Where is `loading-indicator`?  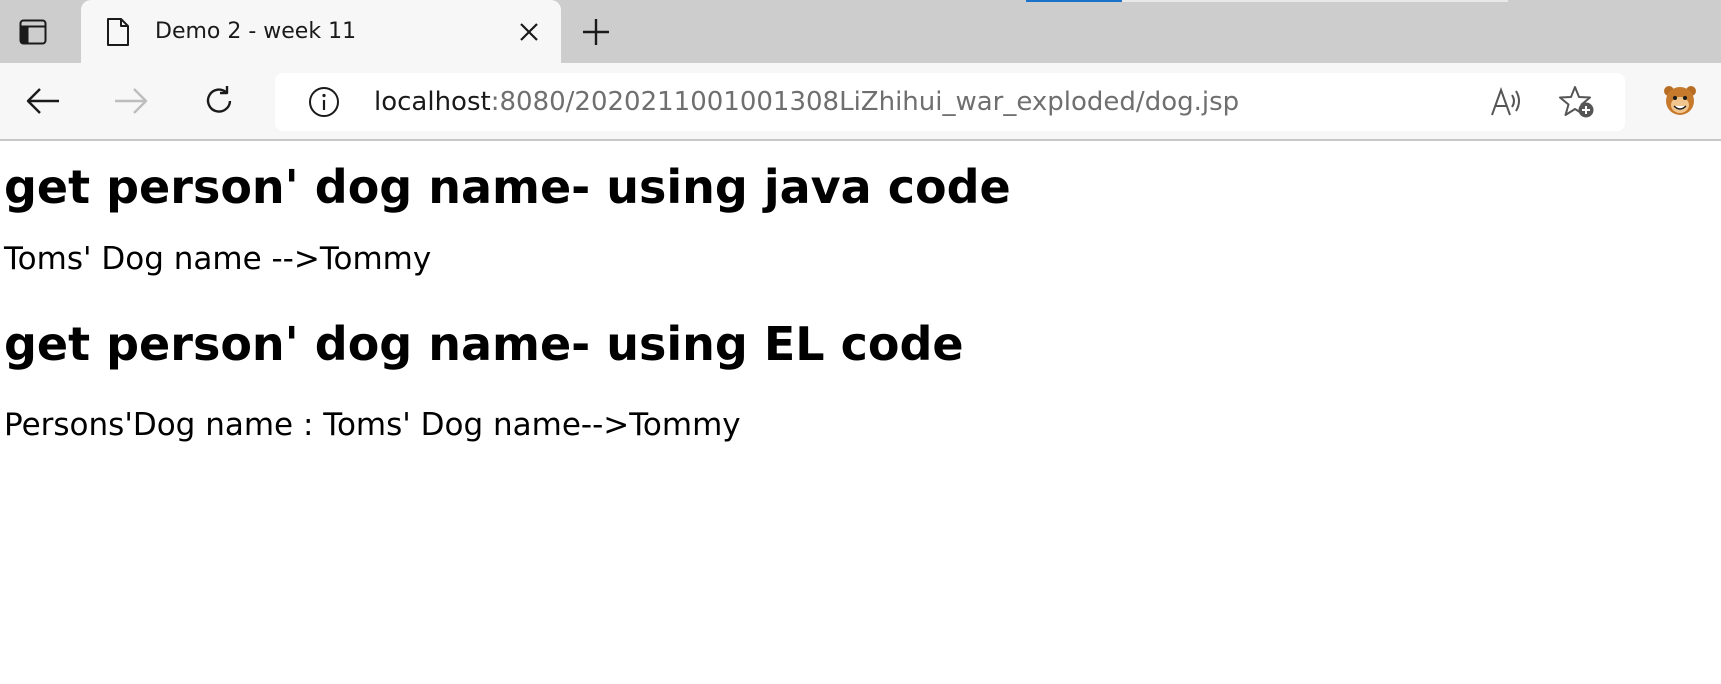 loading-indicator is located at coordinates (1074, 1).